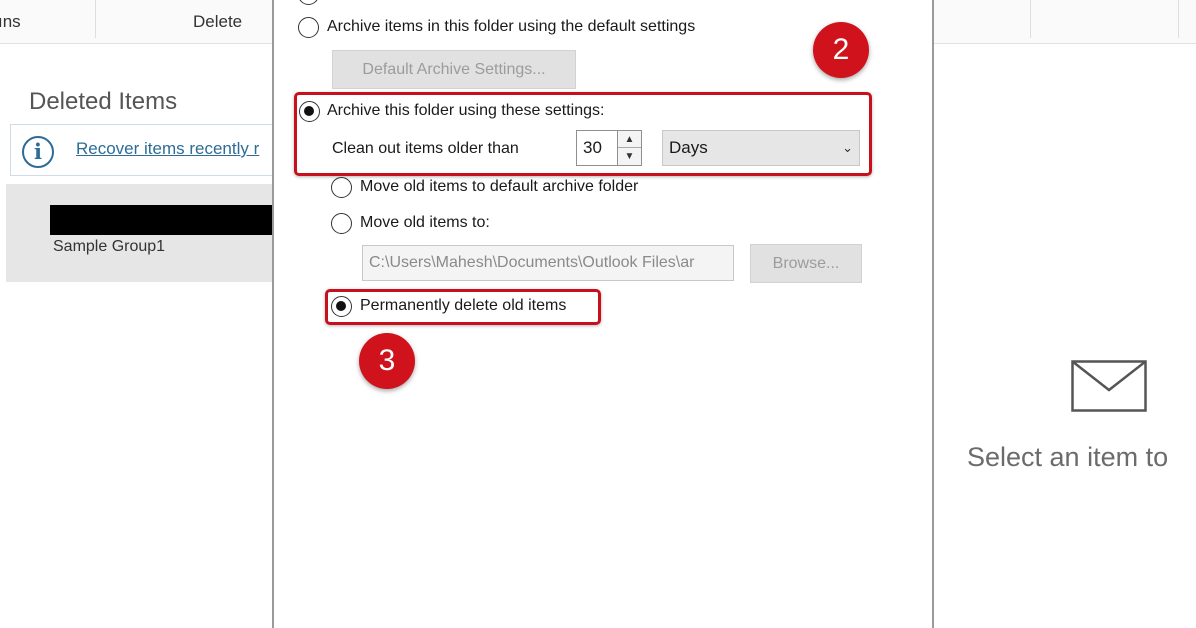 The height and width of the screenshot is (628, 1196). Describe the element at coordinates (1109, 386) in the screenshot. I see `envelope-icon` at that location.